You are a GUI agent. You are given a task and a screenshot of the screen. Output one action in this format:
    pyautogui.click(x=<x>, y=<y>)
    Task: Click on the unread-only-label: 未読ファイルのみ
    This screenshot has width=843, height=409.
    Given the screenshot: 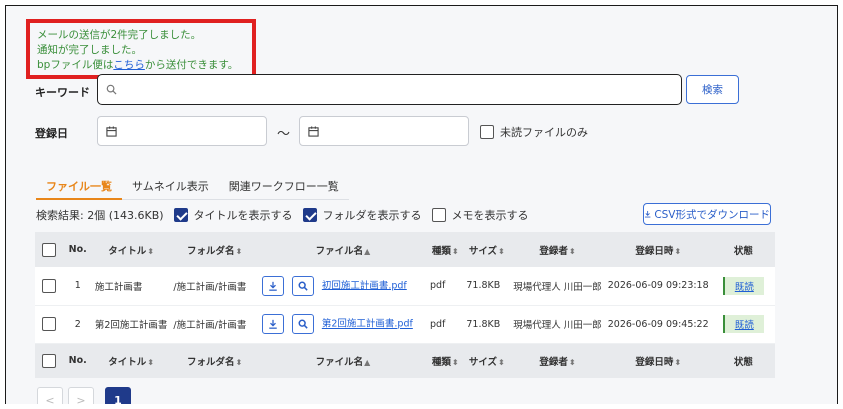 What is the action you would take?
    pyautogui.click(x=544, y=132)
    